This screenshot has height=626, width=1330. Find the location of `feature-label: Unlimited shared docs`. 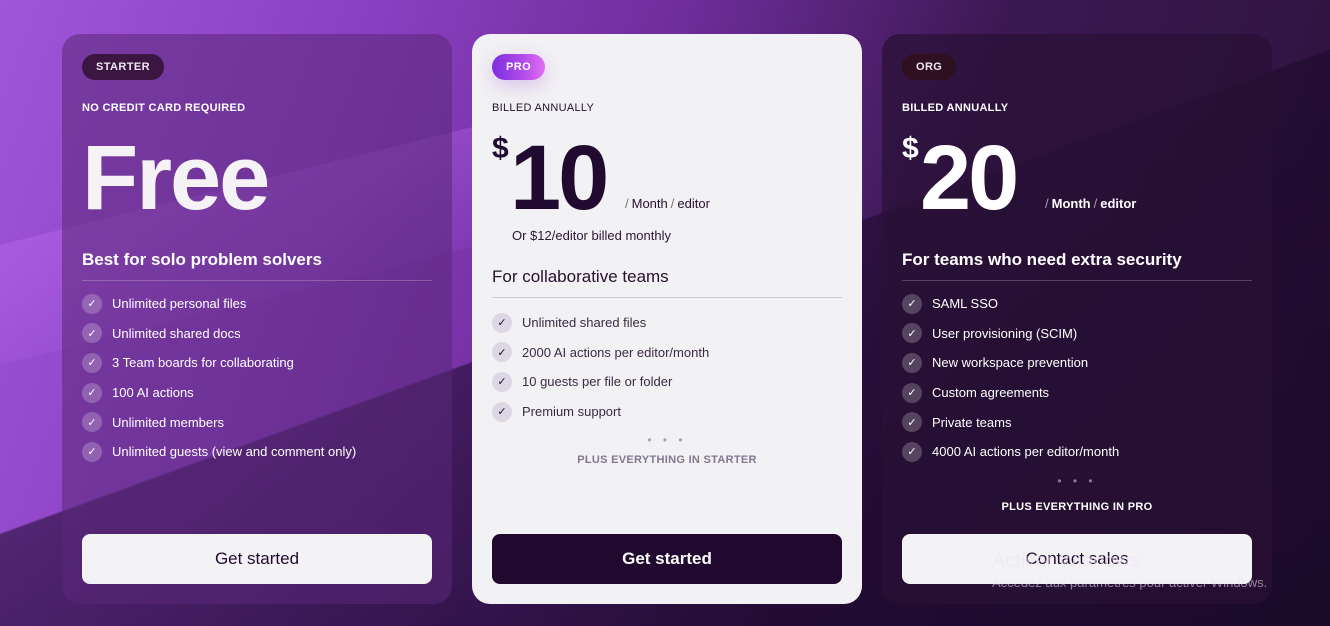

feature-label: Unlimited shared docs is located at coordinates (176, 333).